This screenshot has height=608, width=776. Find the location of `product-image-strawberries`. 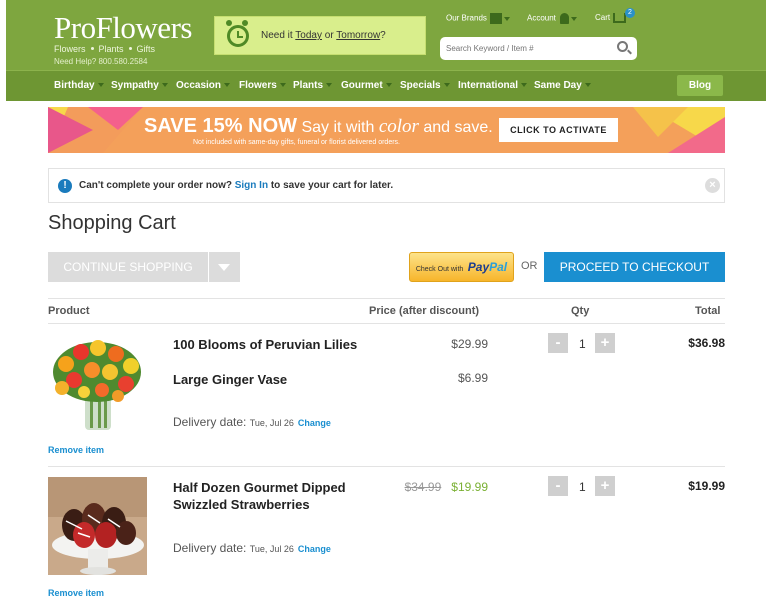

product-image-strawberries is located at coordinates (97, 526).